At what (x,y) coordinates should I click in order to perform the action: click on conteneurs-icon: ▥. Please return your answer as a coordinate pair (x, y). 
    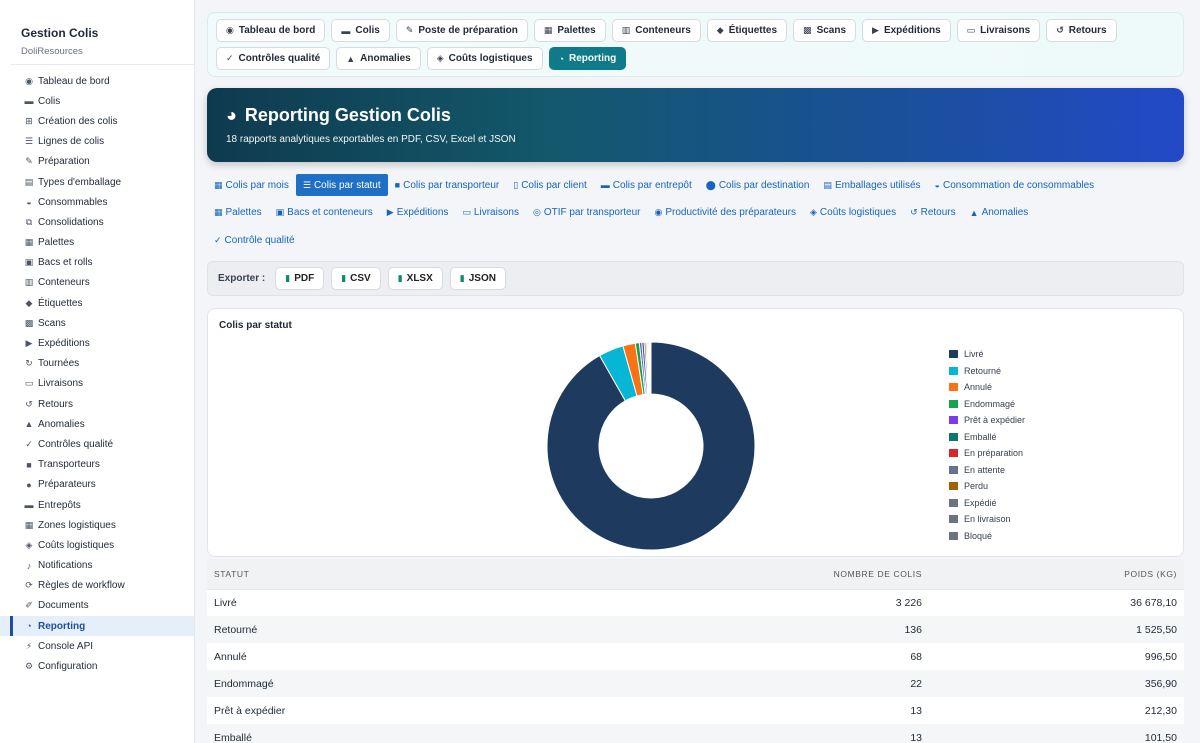
    Looking at the image, I should click on (626, 30).